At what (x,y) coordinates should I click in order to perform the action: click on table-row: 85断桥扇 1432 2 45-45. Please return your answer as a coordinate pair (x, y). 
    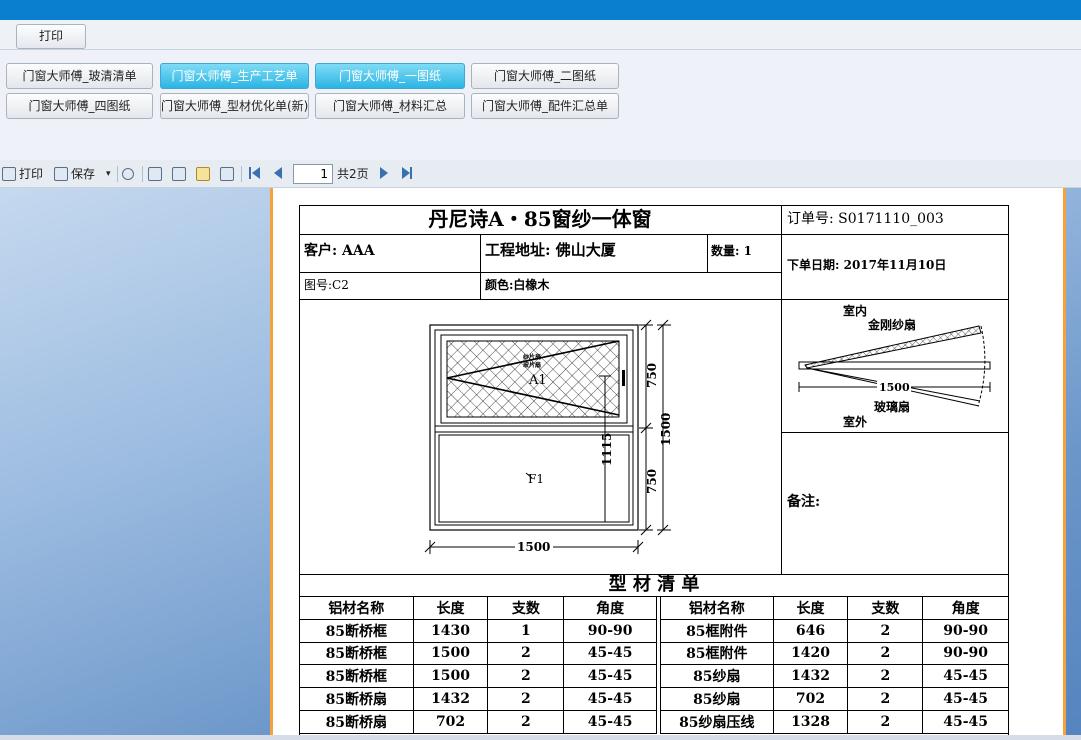
    Looking at the image, I should click on (478, 699).